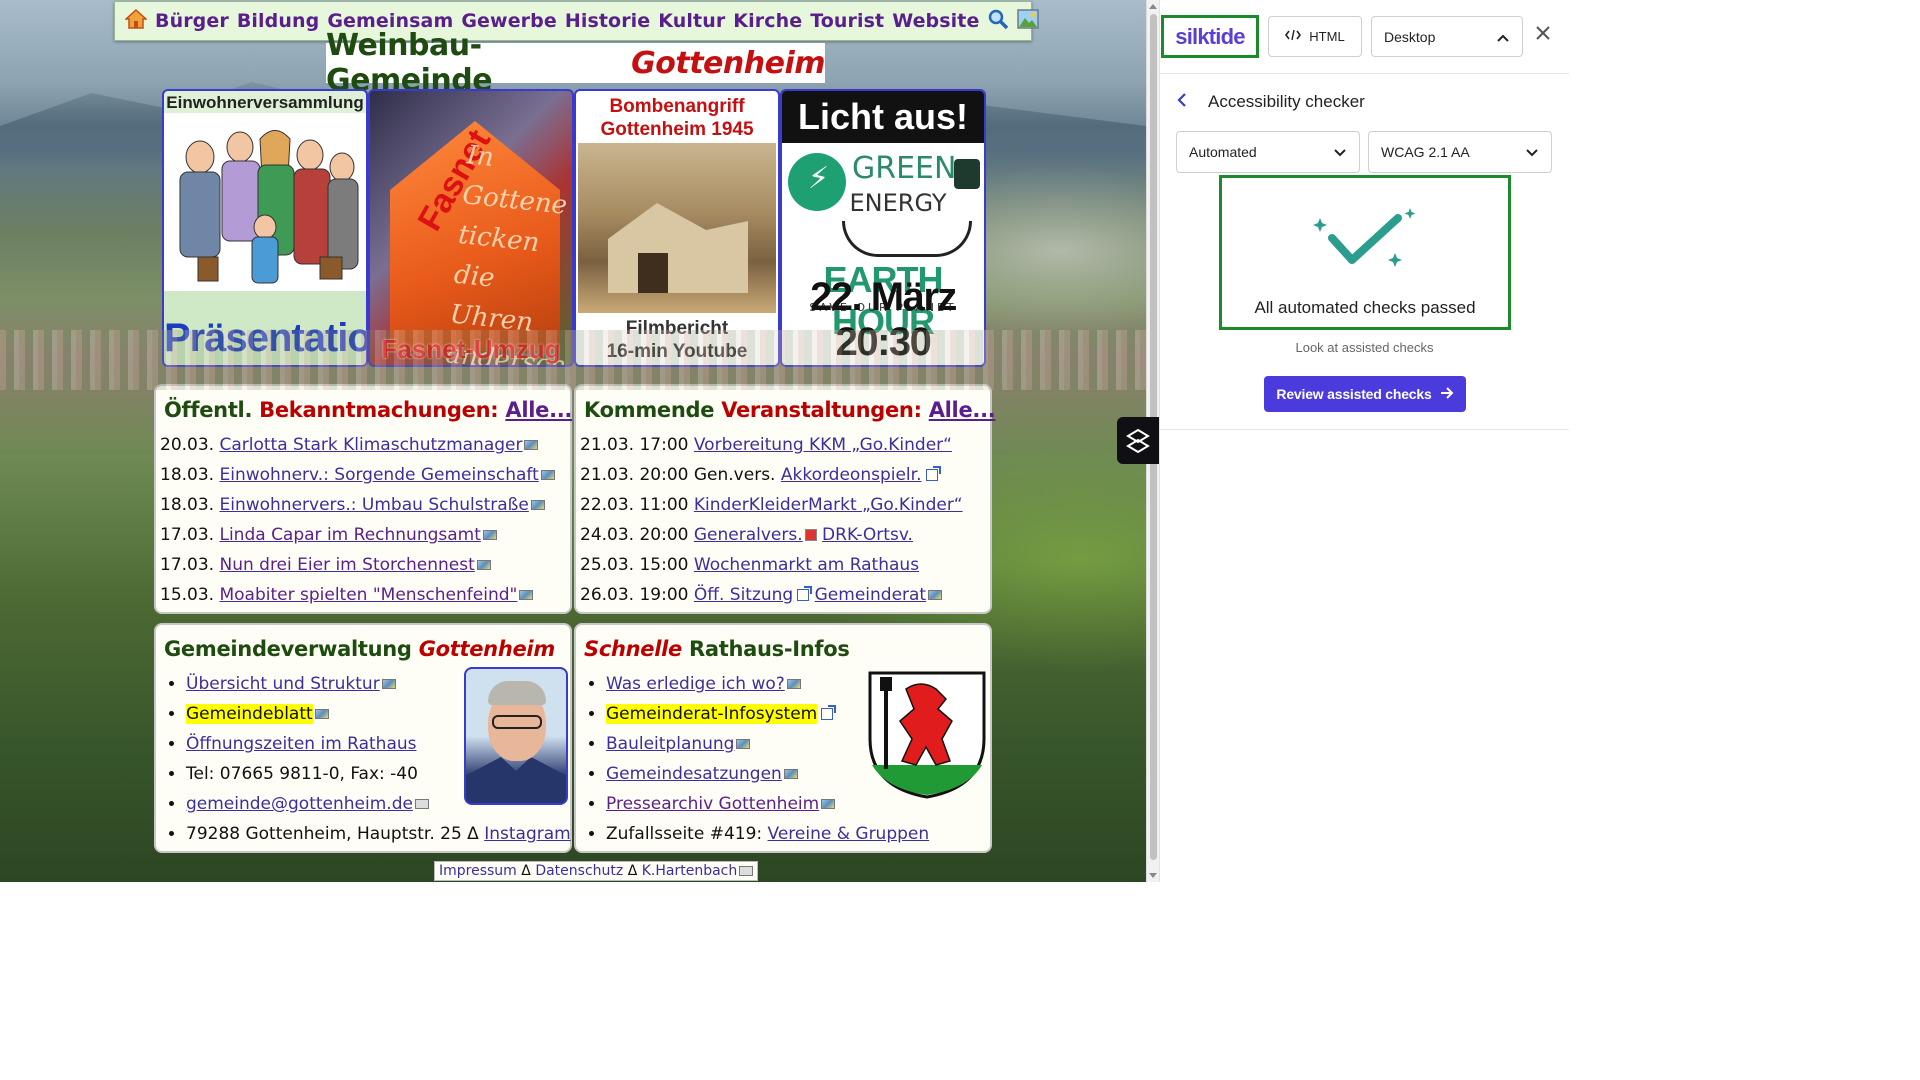  I want to click on site-title: Weinbau-Gemeinde Gottenheim, so click(575, 63).